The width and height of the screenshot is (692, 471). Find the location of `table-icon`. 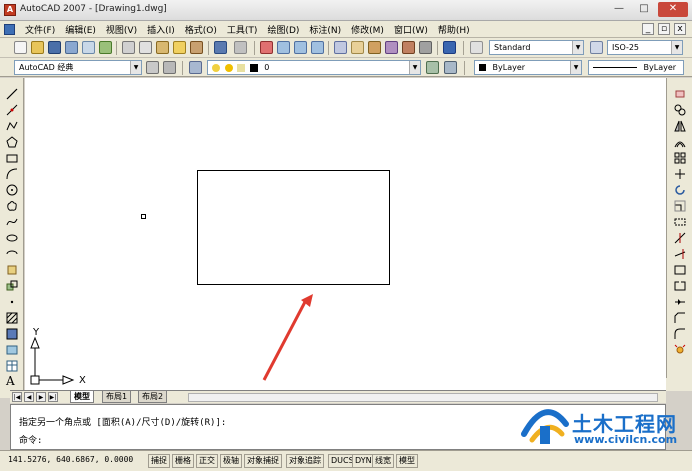

table-icon is located at coordinates (12, 366).